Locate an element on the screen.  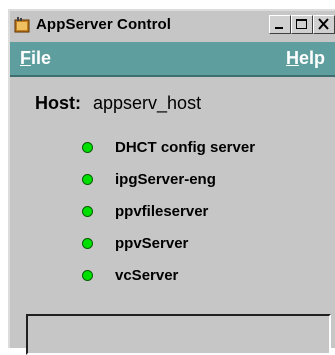
host-row: Host: appserv_host is located at coordinates (118, 103).